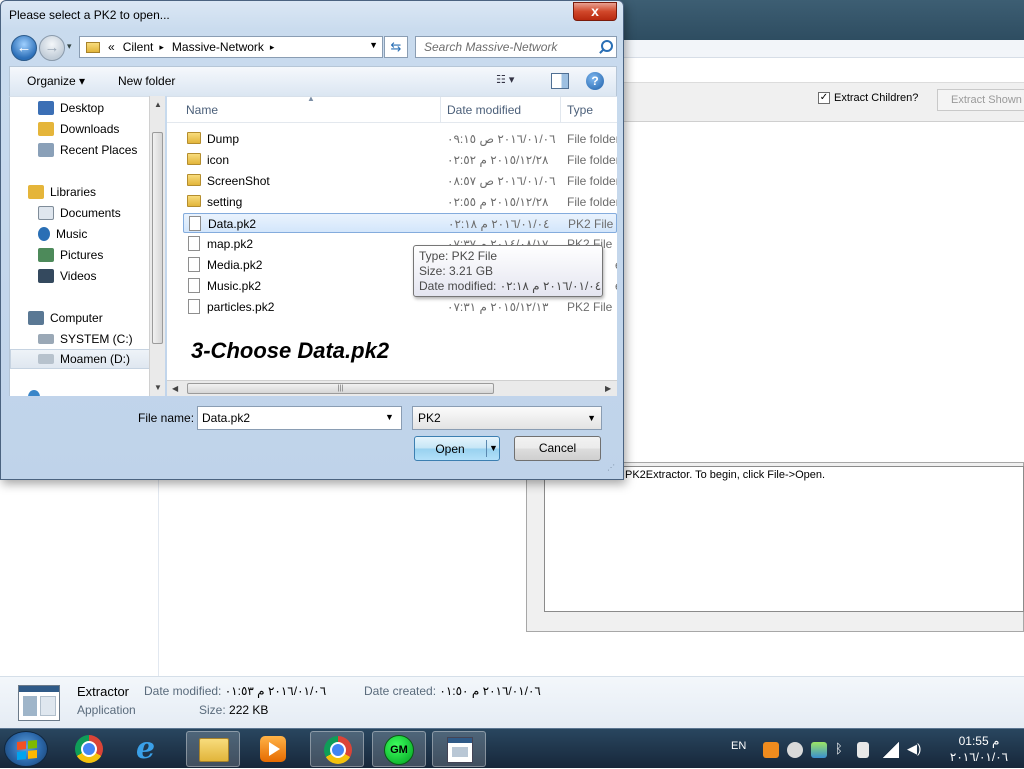  Describe the element at coordinates (484, 110) in the screenshot. I see `column-date-modified: Date modified` at that location.